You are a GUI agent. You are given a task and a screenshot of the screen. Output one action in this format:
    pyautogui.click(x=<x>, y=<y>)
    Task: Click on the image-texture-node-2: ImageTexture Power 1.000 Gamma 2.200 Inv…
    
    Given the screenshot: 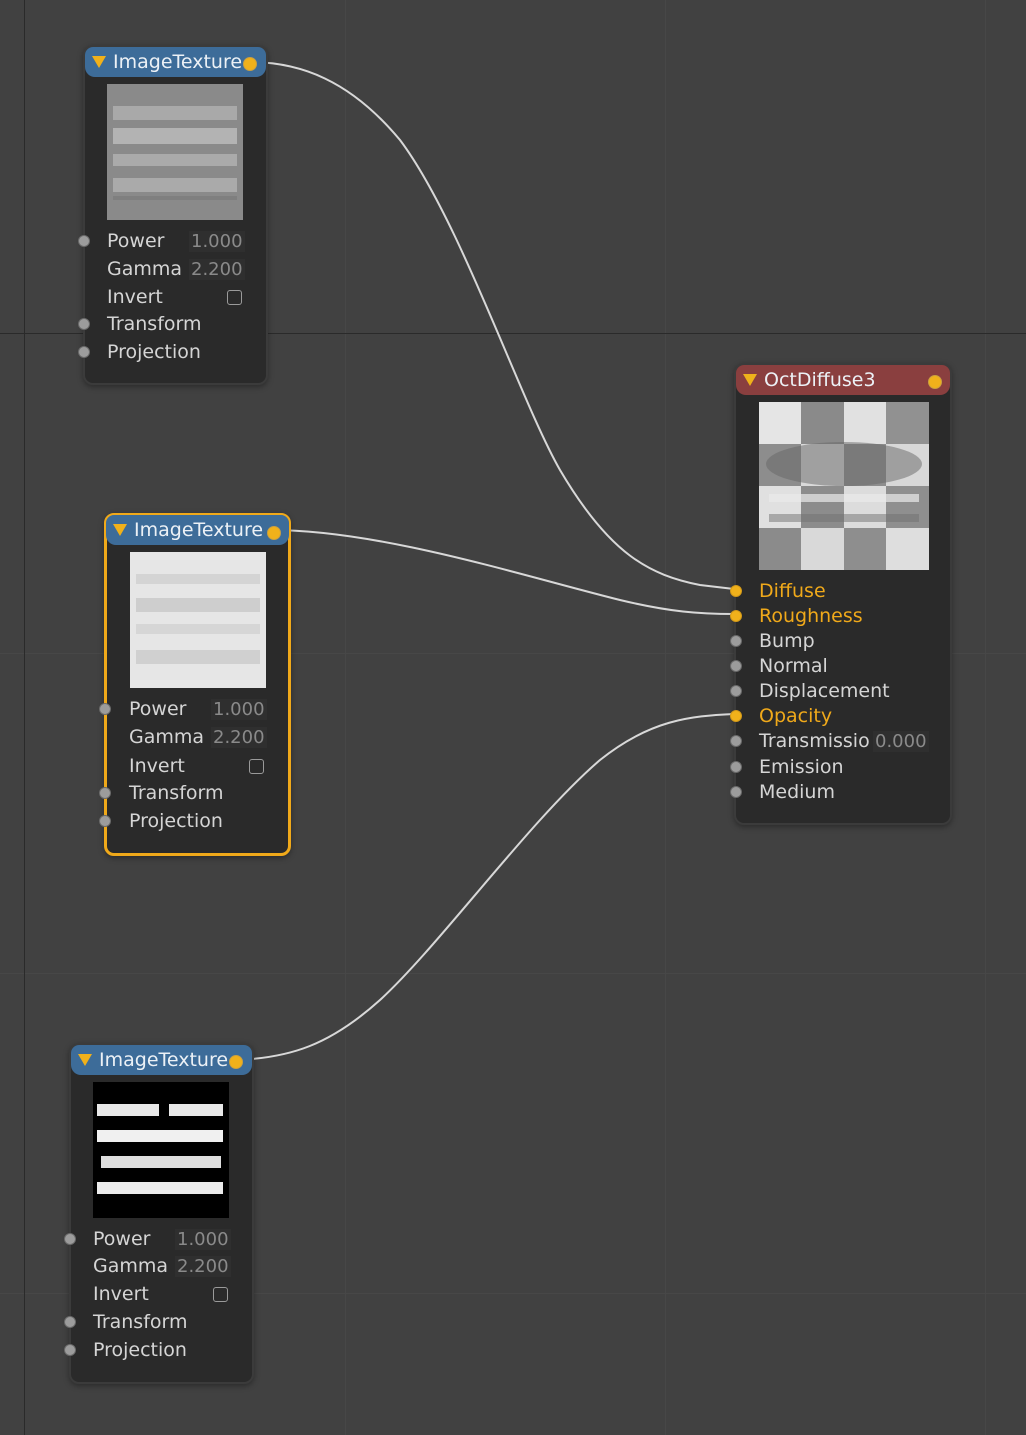 What is the action you would take?
    pyautogui.click(x=195, y=684)
    